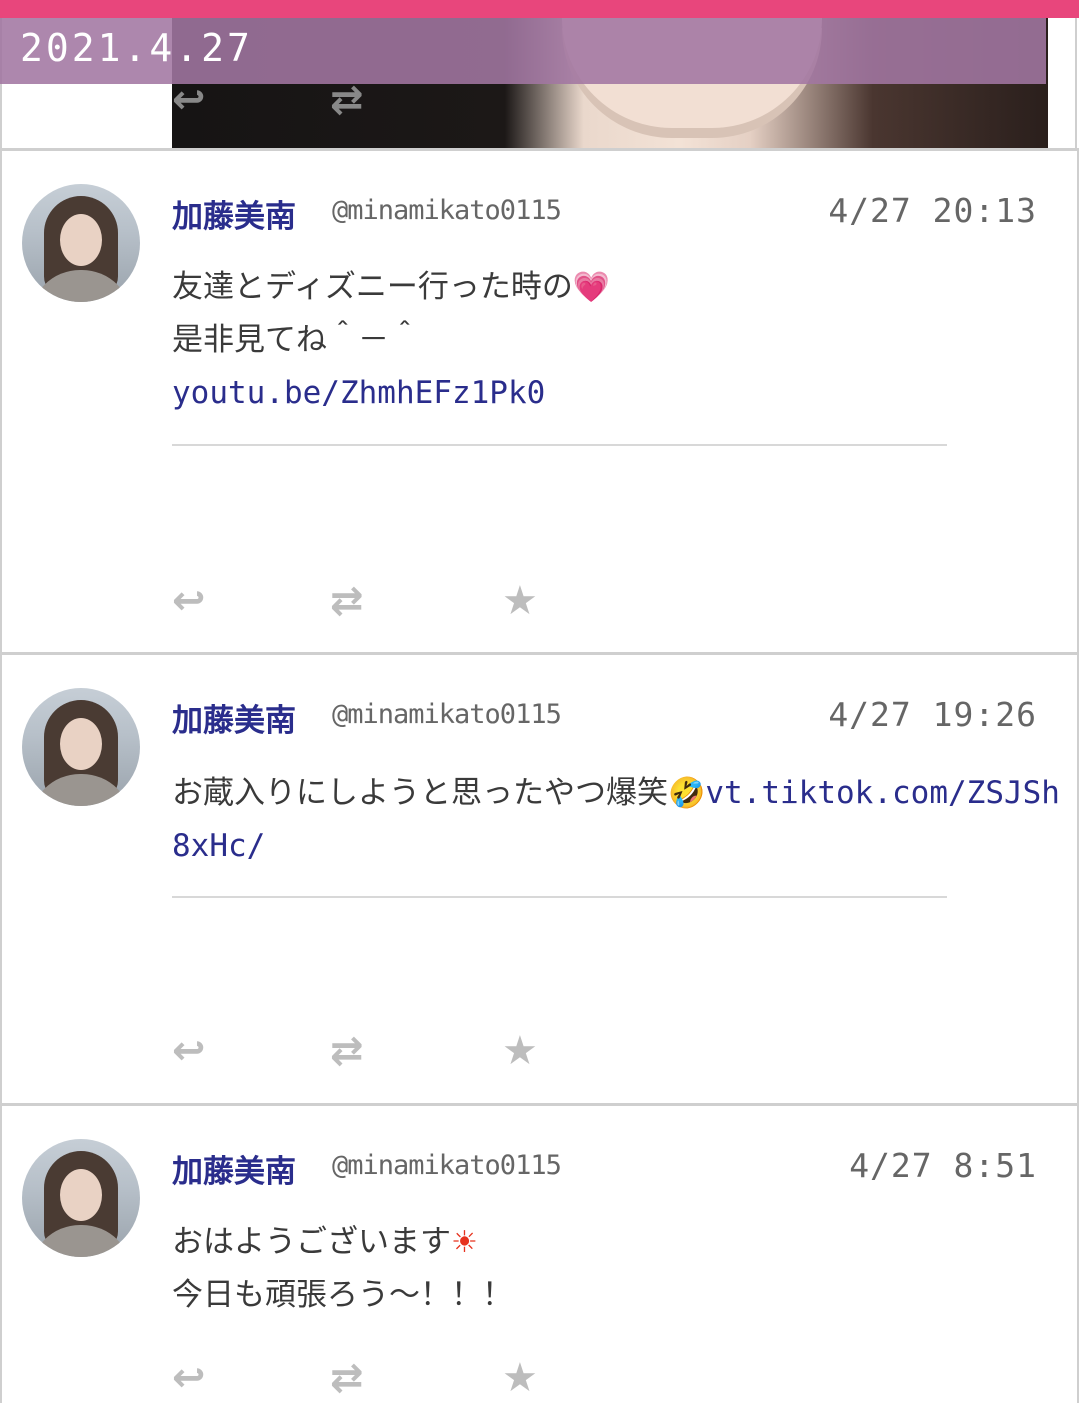 Image resolution: width=1079 pixels, height=1403 pixels. Describe the element at coordinates (619, 1269) in the screenshot. I see `tweet-text: おはようございます☀ 今日も頑張ろう〜！！！` at that location.